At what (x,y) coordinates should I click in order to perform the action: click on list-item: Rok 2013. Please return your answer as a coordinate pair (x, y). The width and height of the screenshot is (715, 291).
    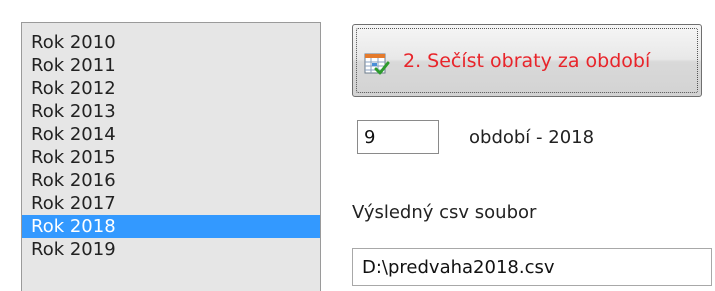
    Looking at the image, I should click on (171, 111).